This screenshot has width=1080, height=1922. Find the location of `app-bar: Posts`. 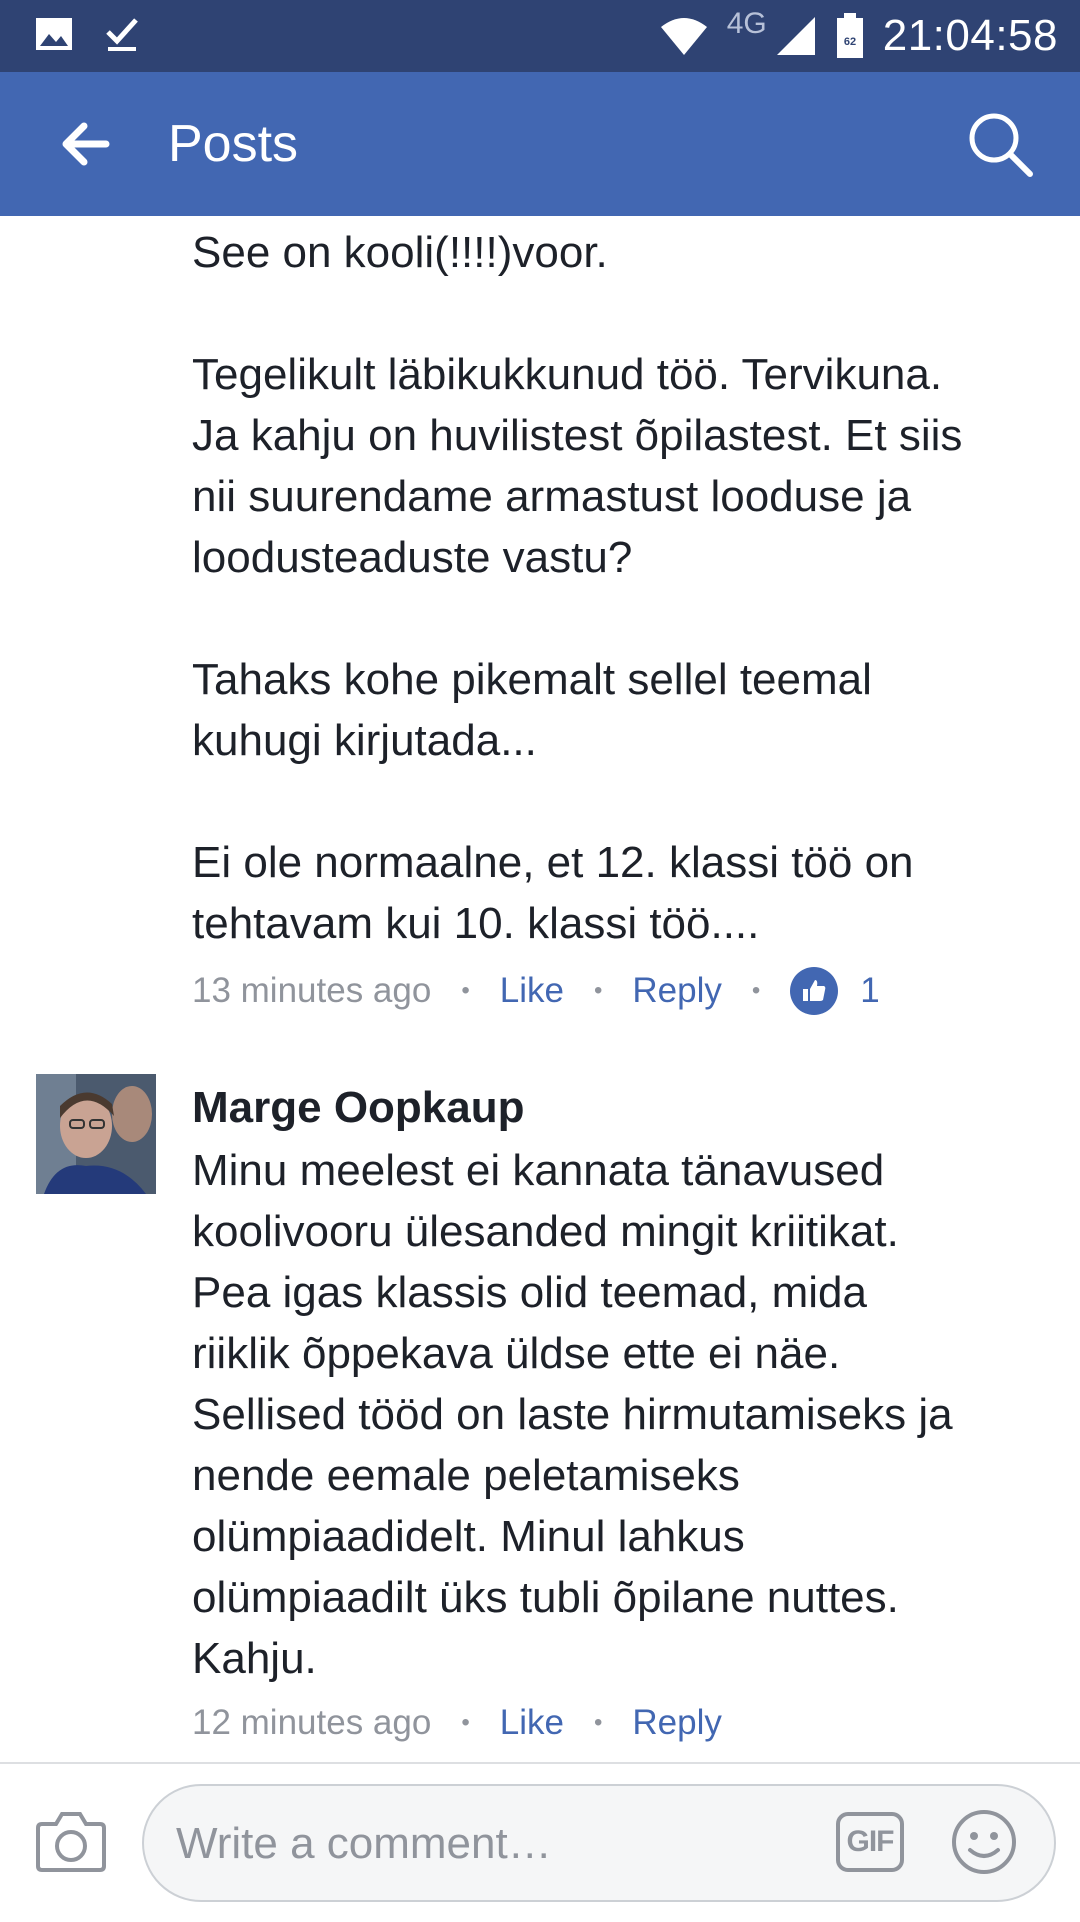

app-bar: Posts is located at coordinates (540, 144).